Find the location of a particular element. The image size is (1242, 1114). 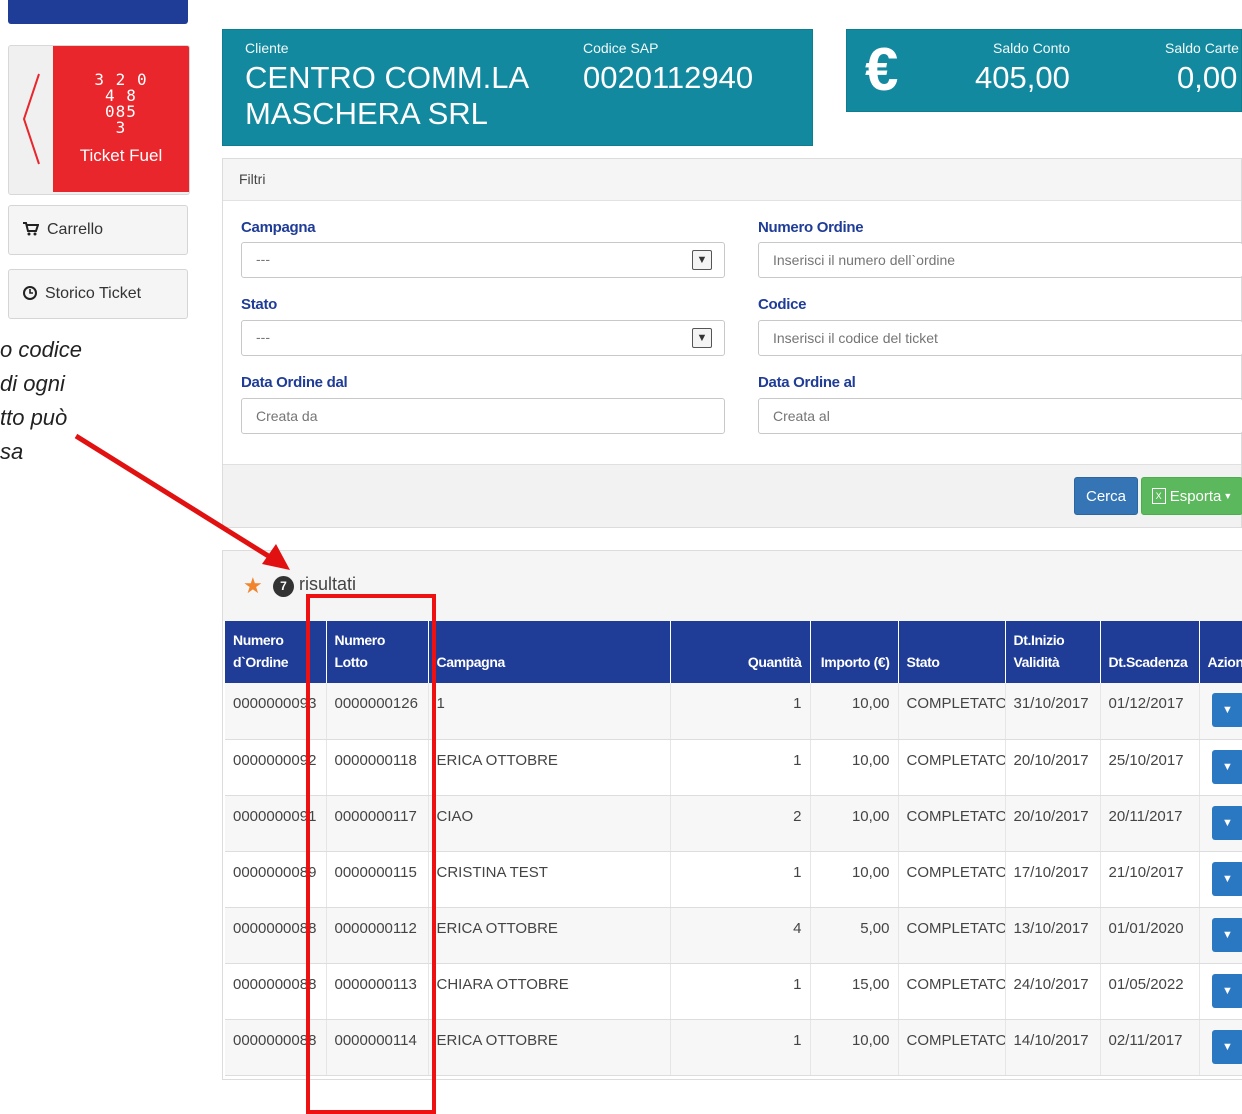

annotation-highlight-box is located at coordinates (371, 854).